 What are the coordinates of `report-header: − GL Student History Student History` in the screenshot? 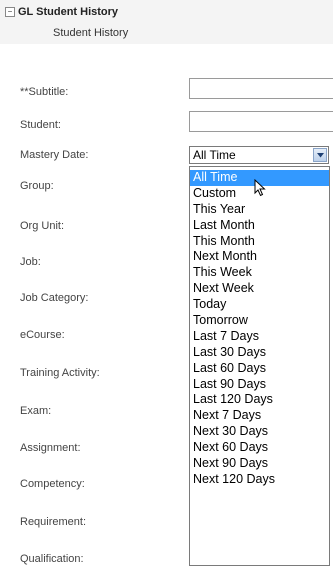 It's located at (166, 22).